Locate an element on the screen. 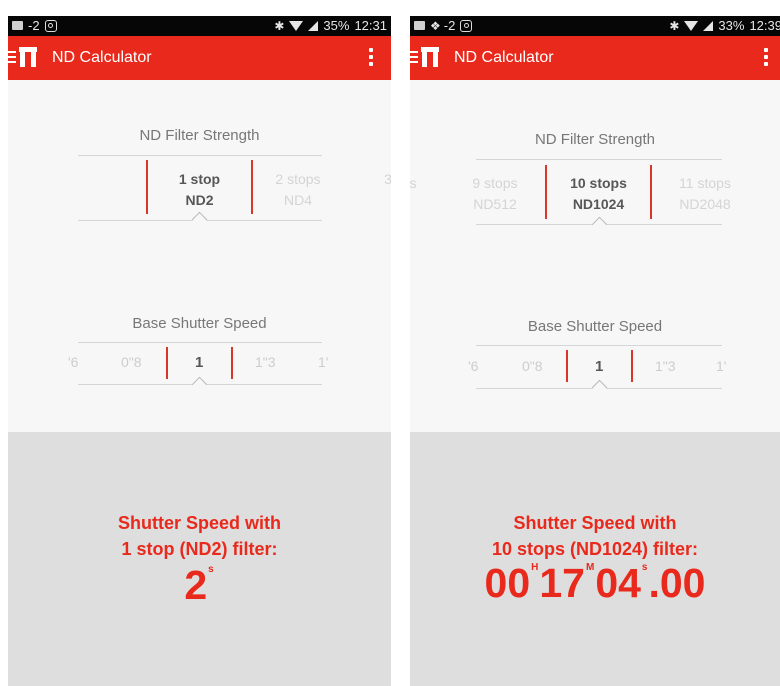 This screenshot has height=686, width=780. dropbox-icon: ❖ is located at coordinates (435, 25).